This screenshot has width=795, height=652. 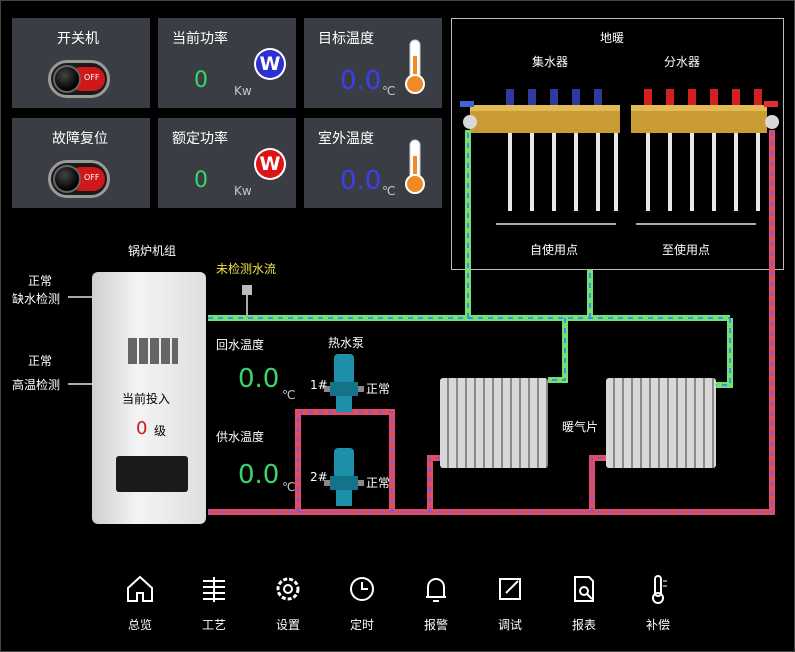 What do you see at coordinates (152, 251) in the screenshot?
I see `boiler-title: 锅炉机组` at bounding box center [152, 251].